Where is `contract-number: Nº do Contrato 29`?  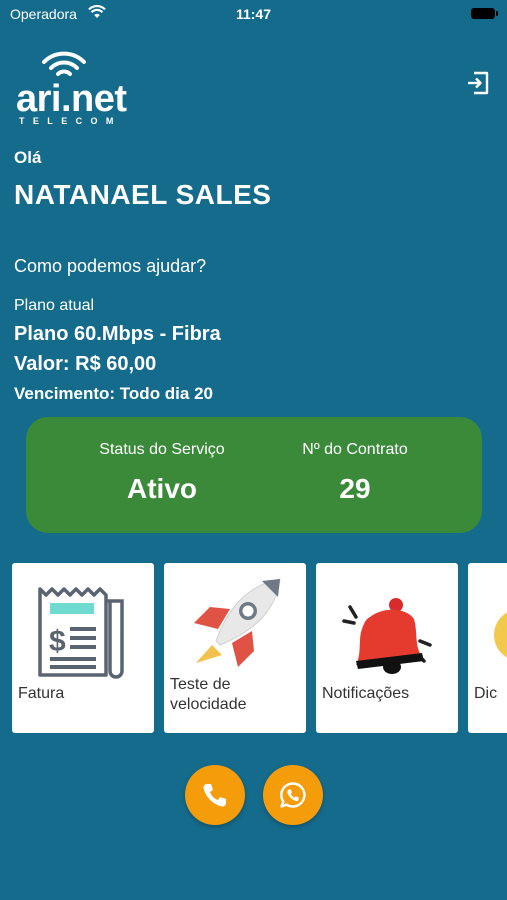 contract-number: Nº do Contrato 29 is located at coordinates (355, 473).